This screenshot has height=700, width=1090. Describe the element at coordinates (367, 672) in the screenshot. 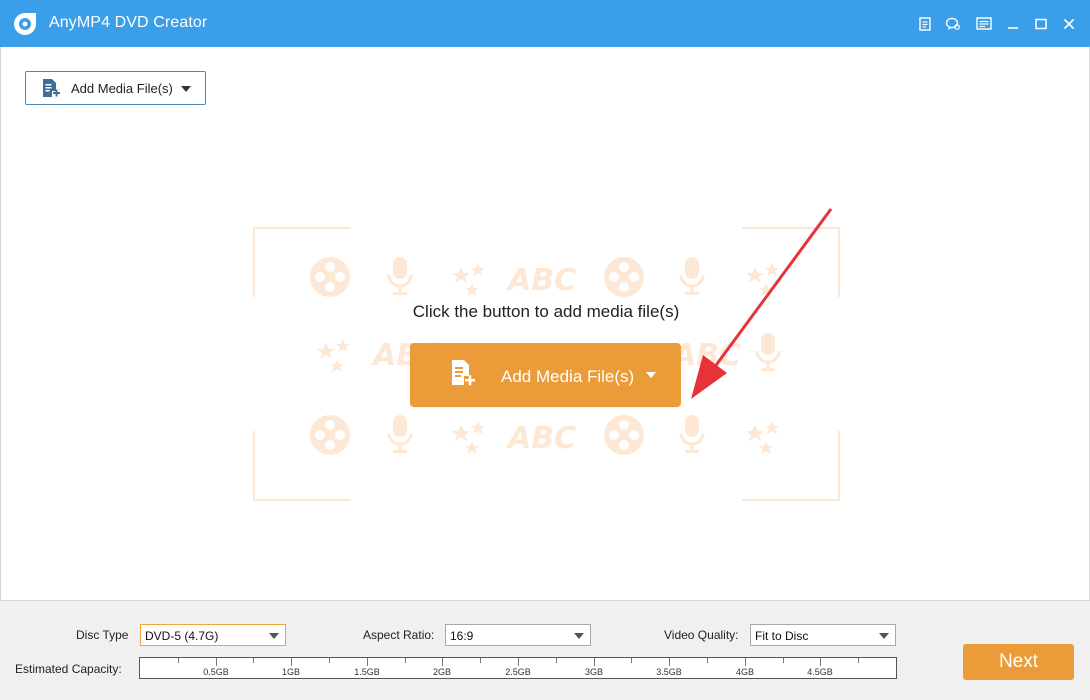

I see `capacity-tick-label: 1.5GB` at that location.